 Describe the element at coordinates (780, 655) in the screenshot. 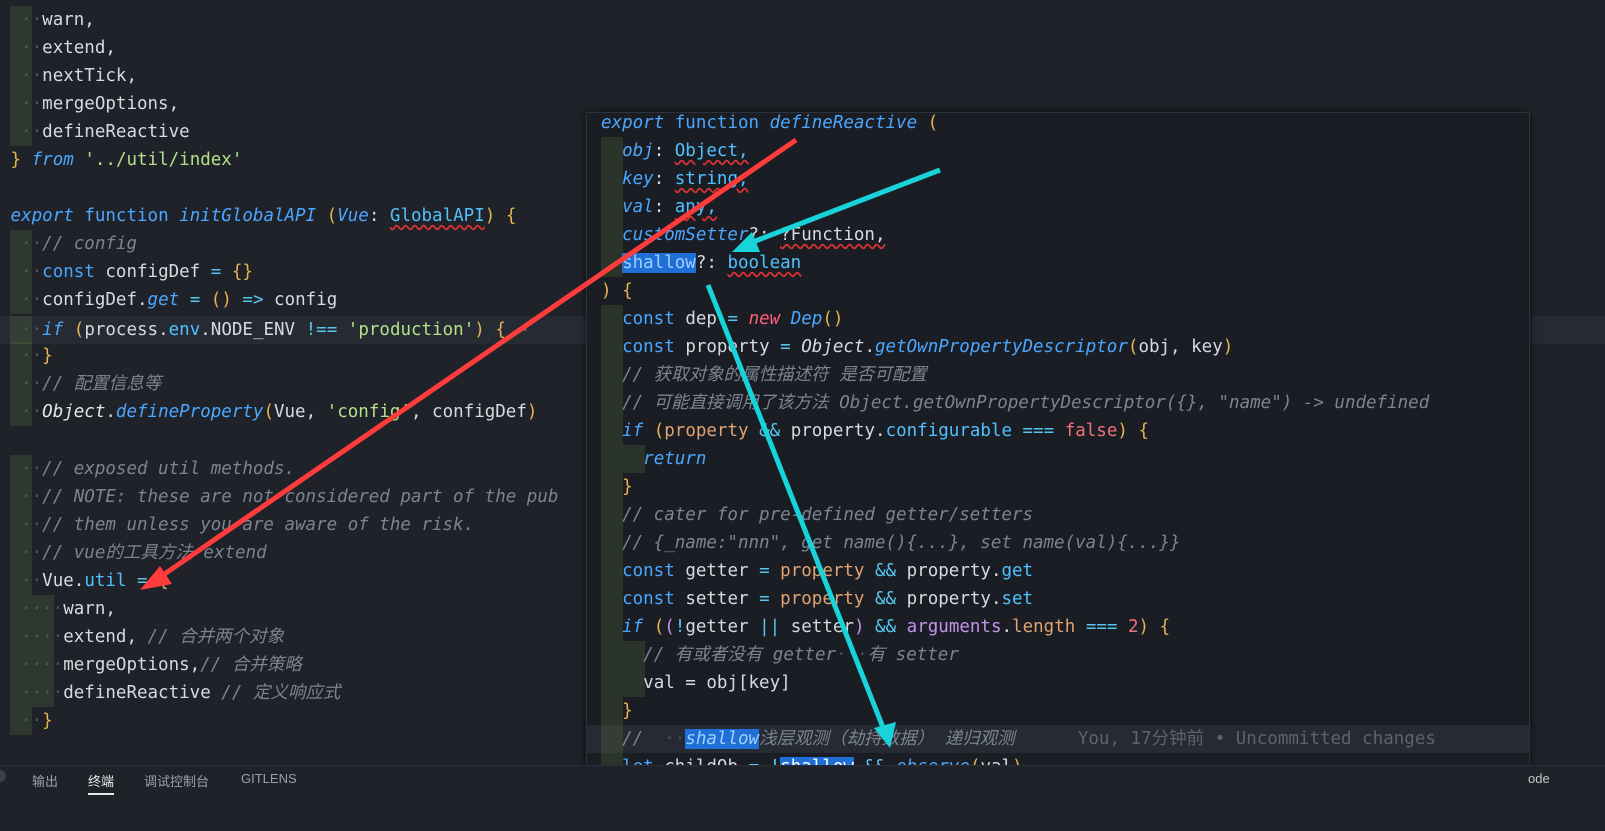

I see `code-line: // 有或者没有 getter···有 setter` at that location.